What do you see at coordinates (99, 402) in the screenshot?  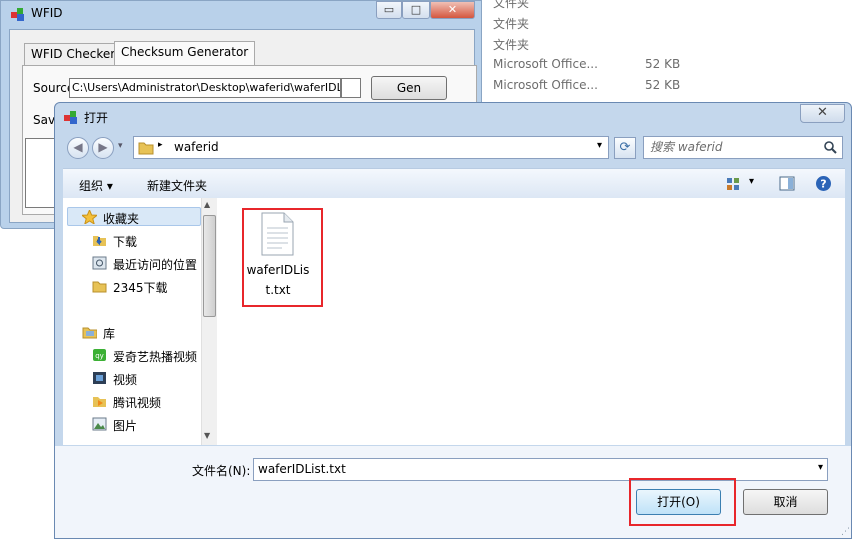 I see `tencent-video-icon` at bounding box center [99, 402].